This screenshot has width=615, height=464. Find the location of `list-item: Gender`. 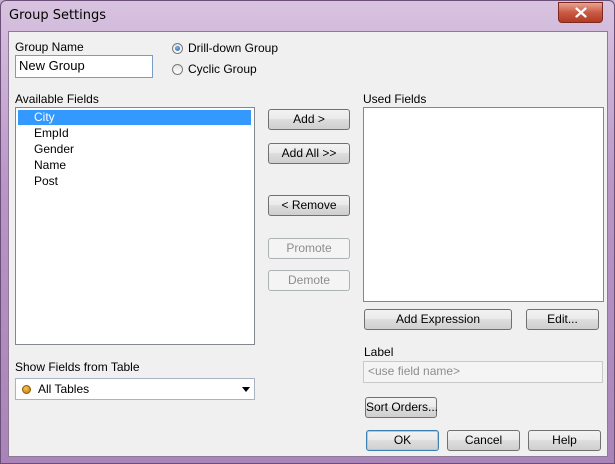

list-item: Gender is located at coordinates (134, 149).